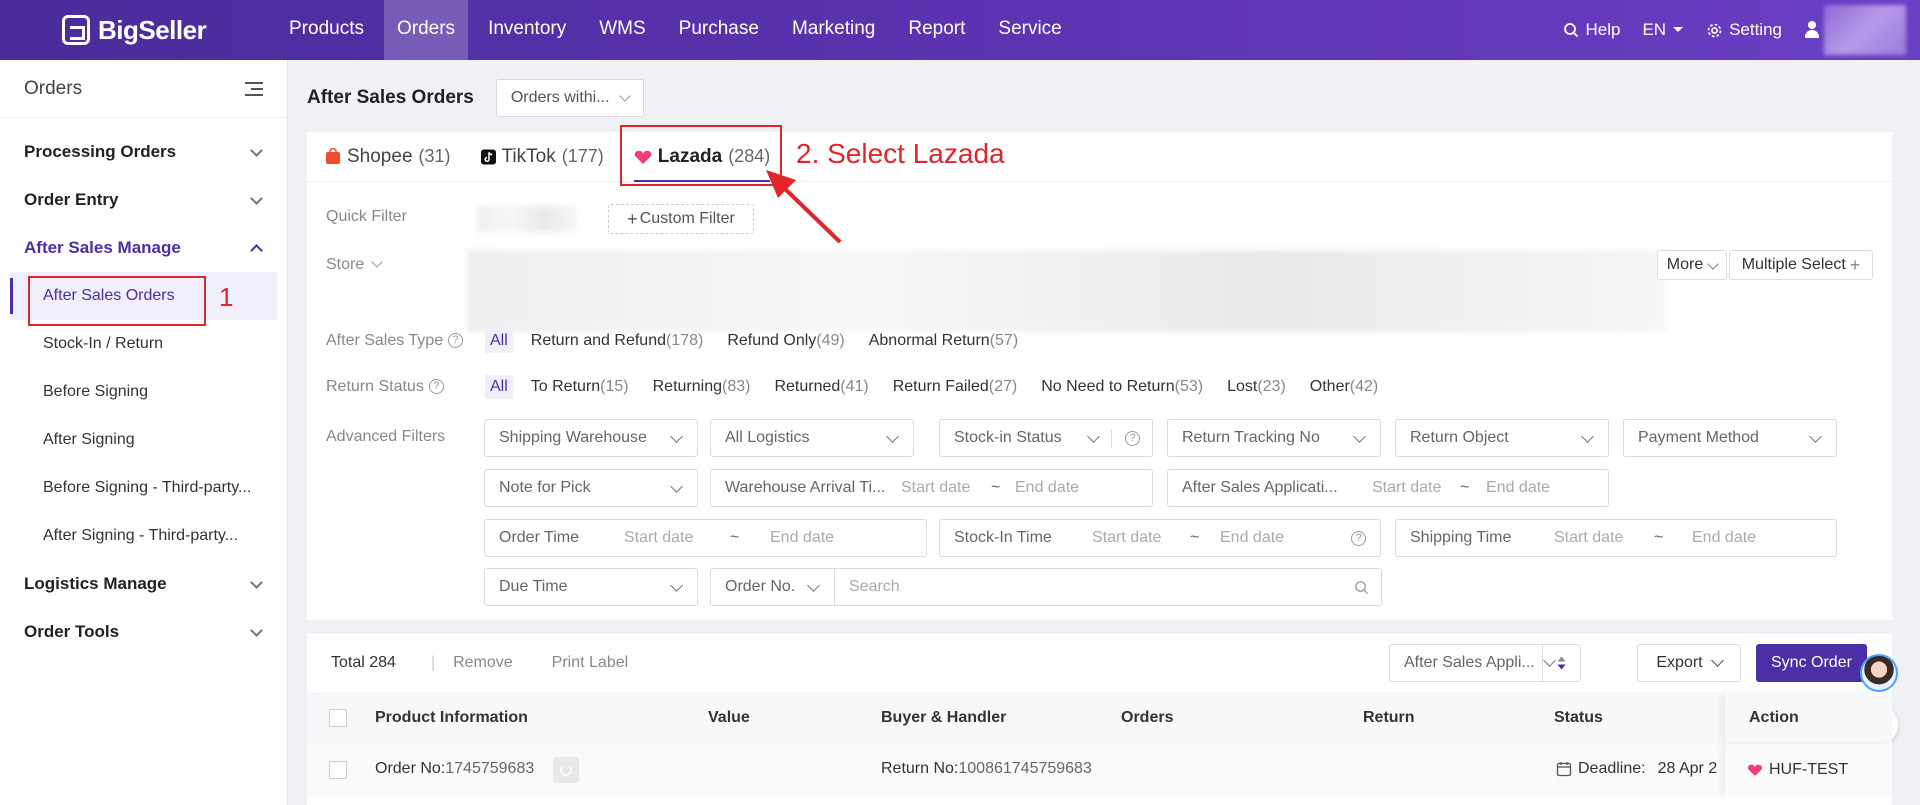 Image resolution: width=1920 pixels, height=805 pixels. Describe the element at coordinates (955, 387) in the screenshot. I see `return-status-return-failed: Return Failed(27)` at that location.